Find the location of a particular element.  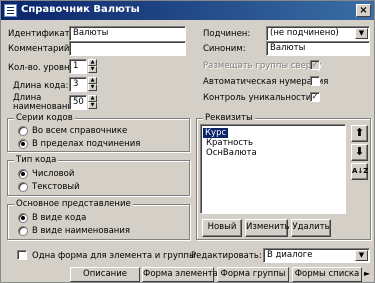

name-length-spinner: ▲ ▼ is located at coordinates (92, 102).